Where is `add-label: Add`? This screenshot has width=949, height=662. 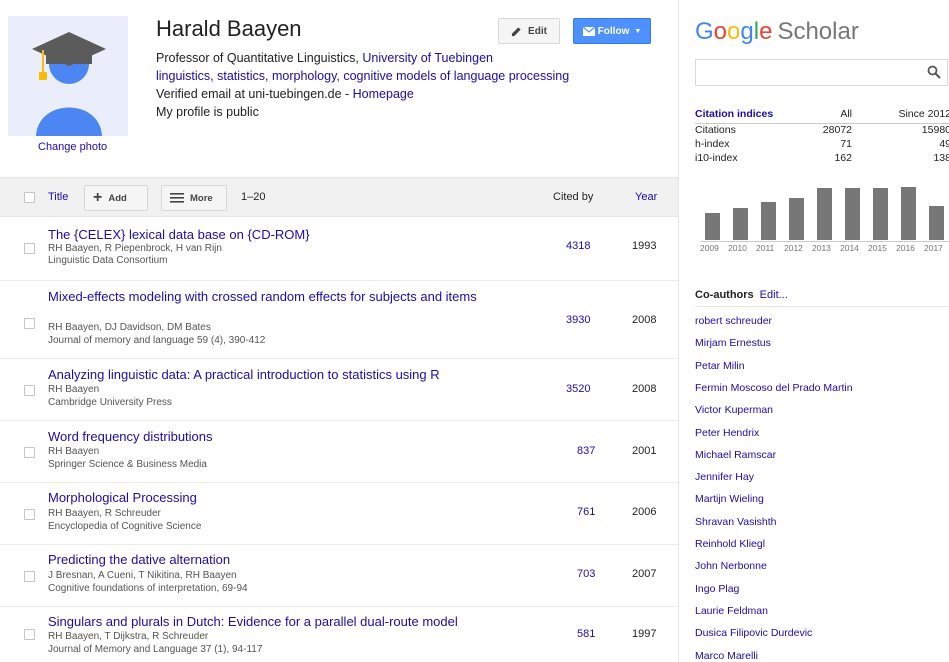
add-label: Add is located at coordinates (117, 198).